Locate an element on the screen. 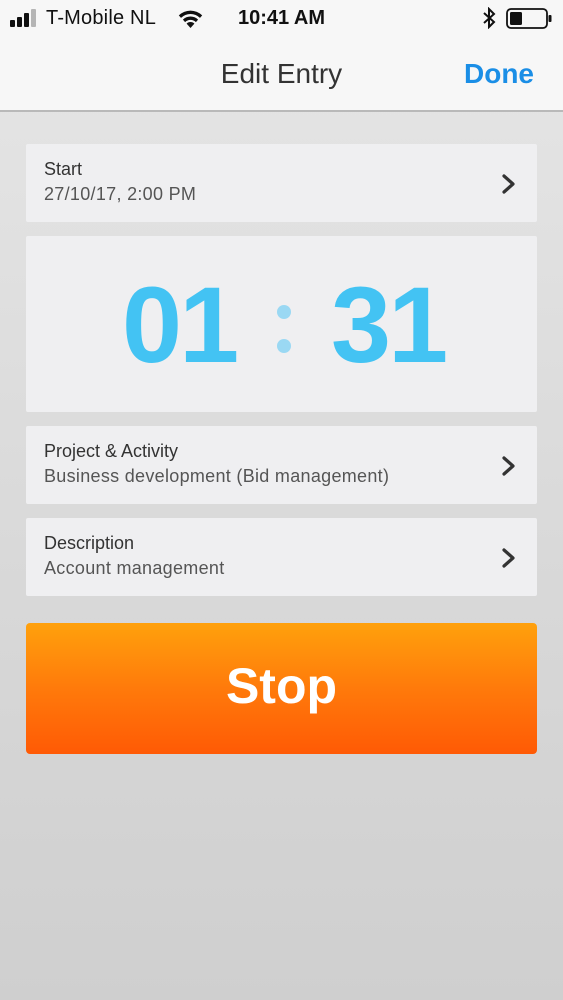  done-button: Done is located at coordinates (499, 74).